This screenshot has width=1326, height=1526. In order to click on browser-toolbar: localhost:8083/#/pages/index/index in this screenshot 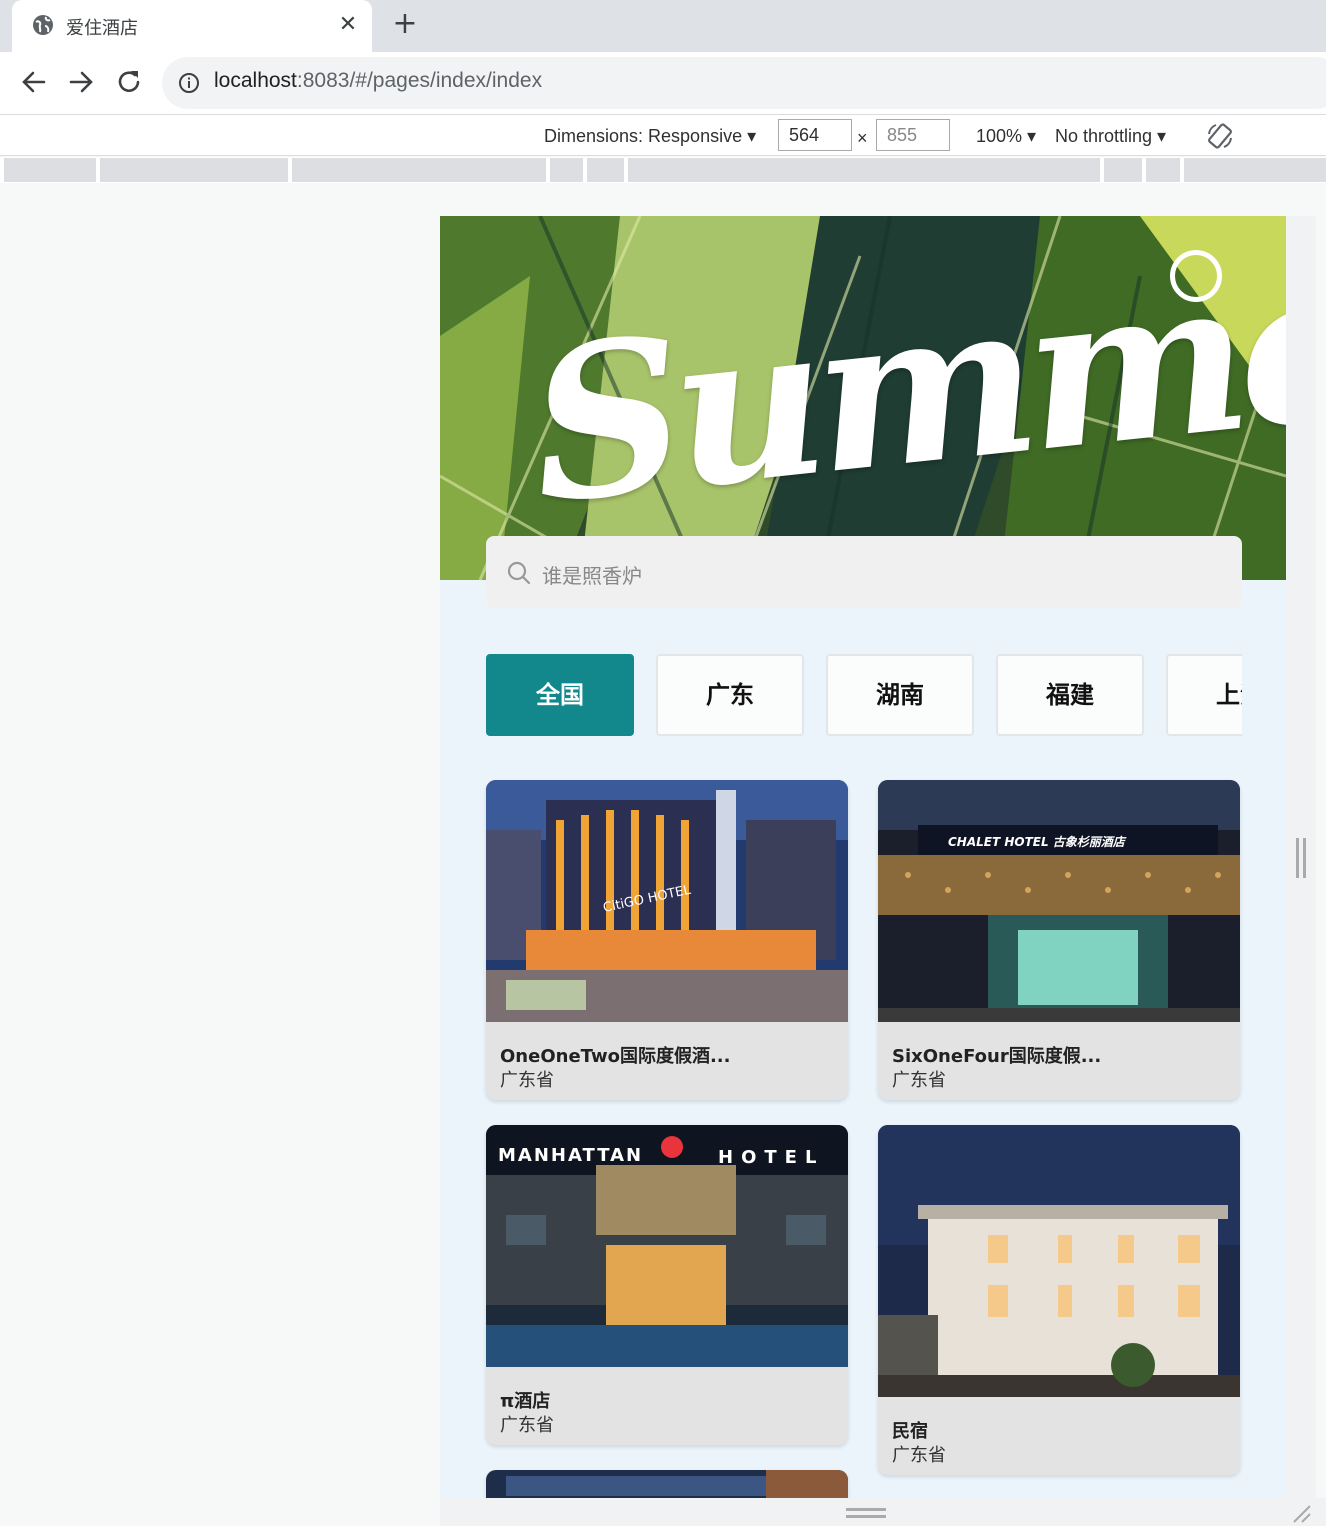, I will do `click(663, 83)`.